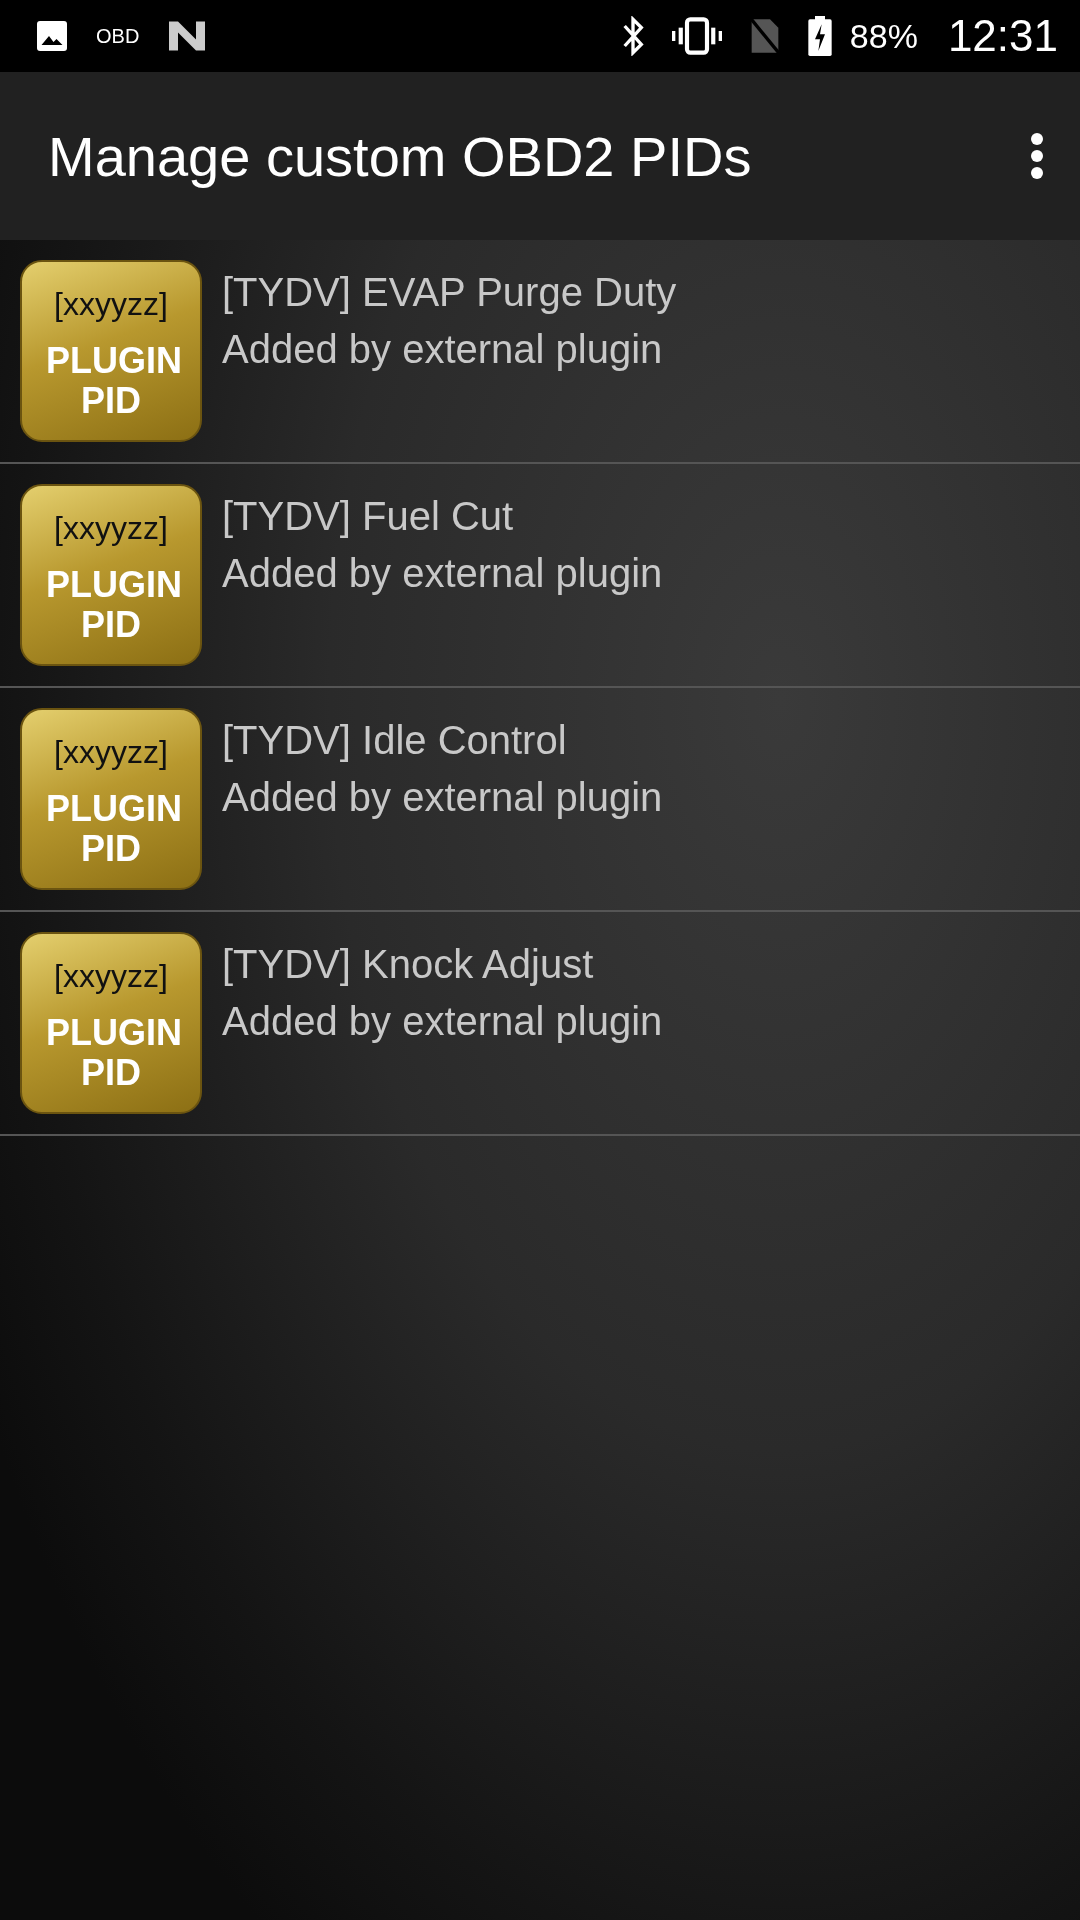 The height and width of the screenshot is (1920, 1080). What do you see at coordinates (52, 36) in the screenshot?
I see `image-icon` at bounding box center [52, 36].